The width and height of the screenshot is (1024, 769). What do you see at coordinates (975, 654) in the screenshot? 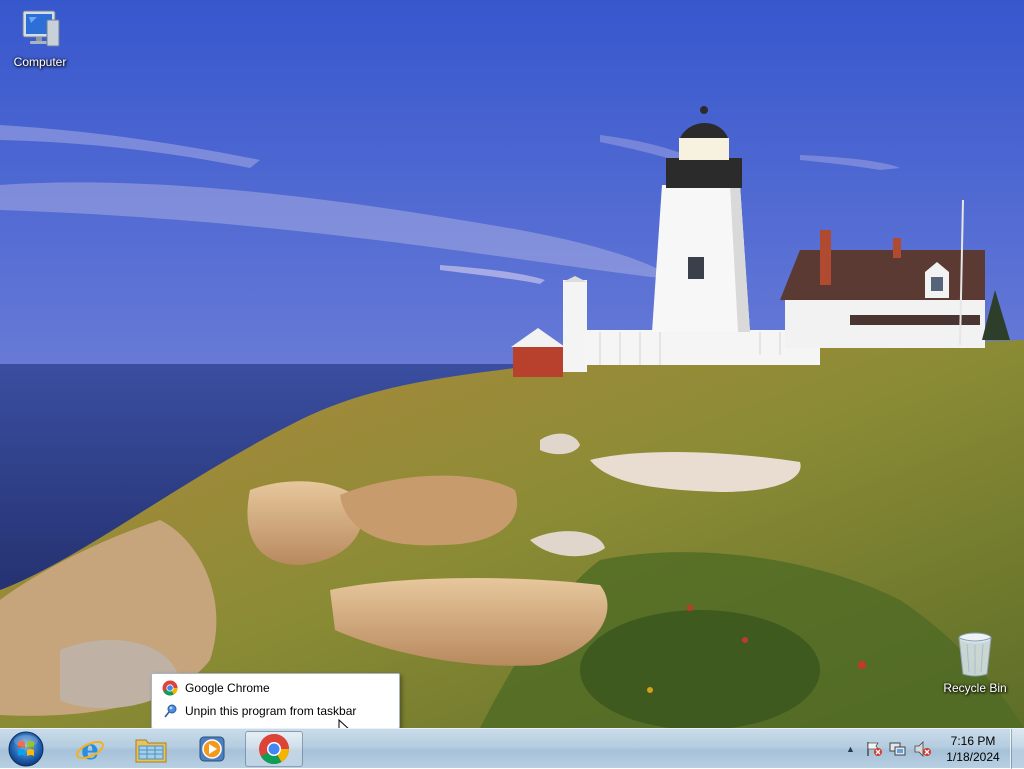
I see `recycle-bin-icon` at bounding box center [975, 654].